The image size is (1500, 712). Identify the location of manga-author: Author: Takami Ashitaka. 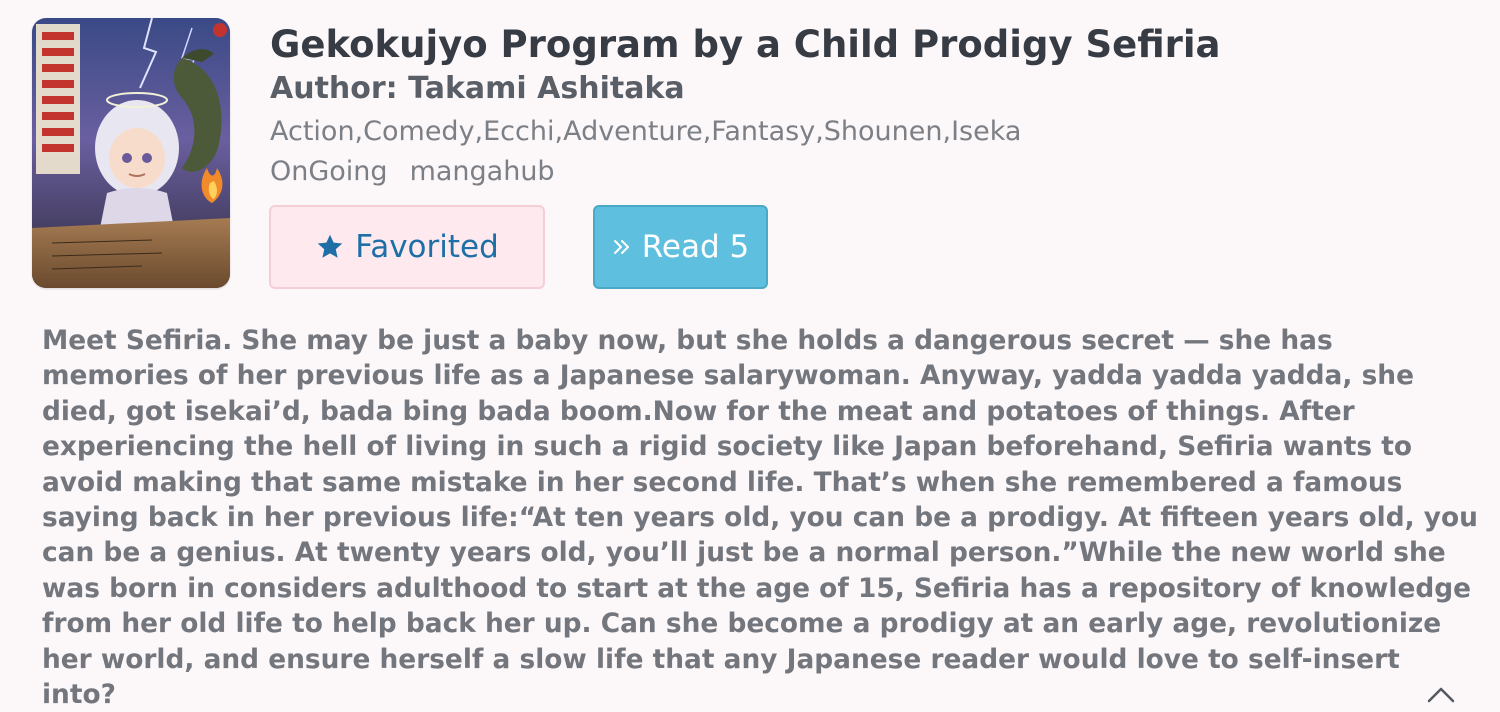
(477, 88).